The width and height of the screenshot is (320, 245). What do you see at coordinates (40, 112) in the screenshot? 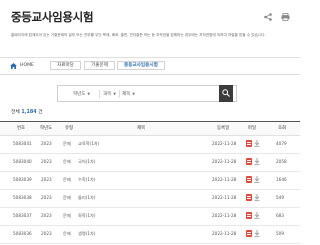
I see `total-unit: 건` at bounding box center [40, 112].